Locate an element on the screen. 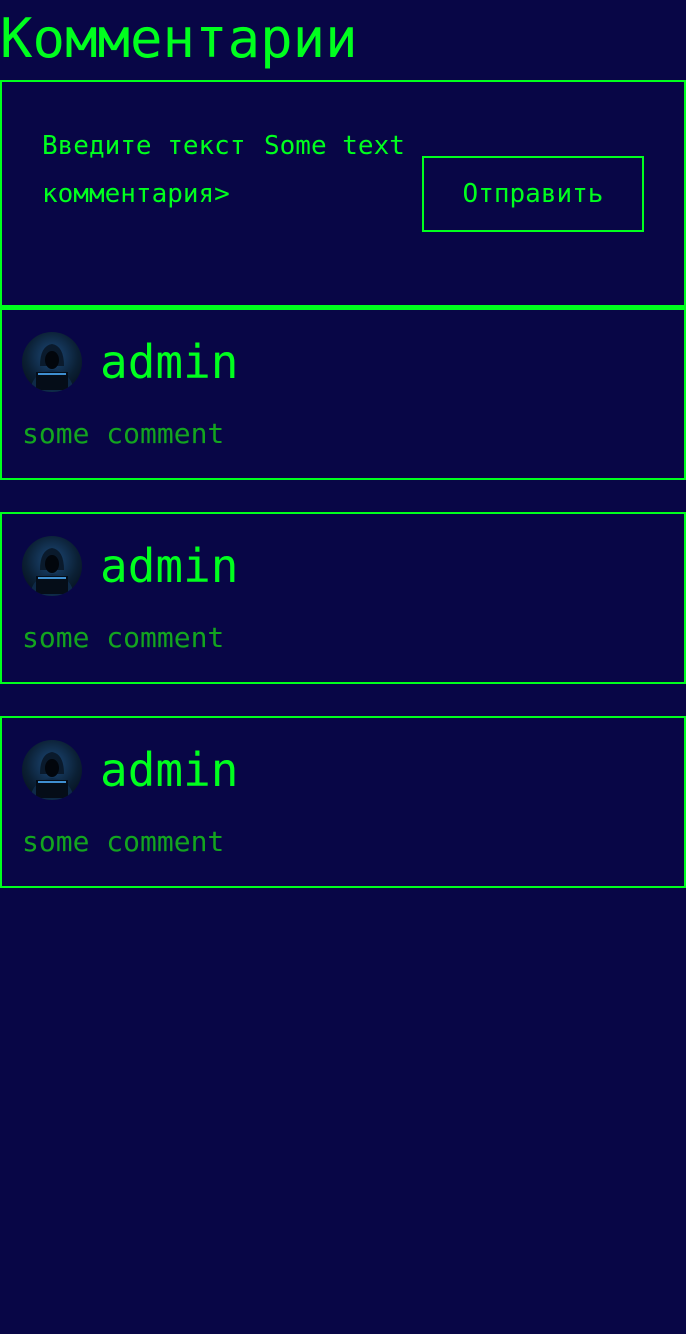 This screenshot has height=1334, width=686. comment-input is located at coordinates (344, 146).